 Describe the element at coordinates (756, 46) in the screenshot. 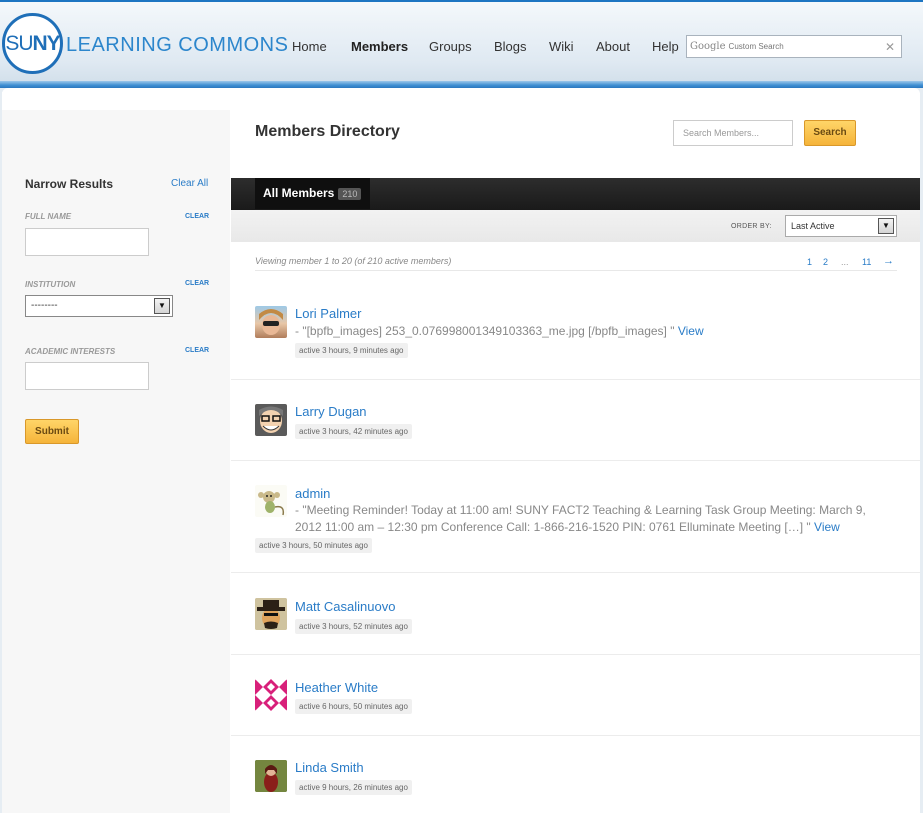

I see `google-search-placeholder: Custom Search` at that location.